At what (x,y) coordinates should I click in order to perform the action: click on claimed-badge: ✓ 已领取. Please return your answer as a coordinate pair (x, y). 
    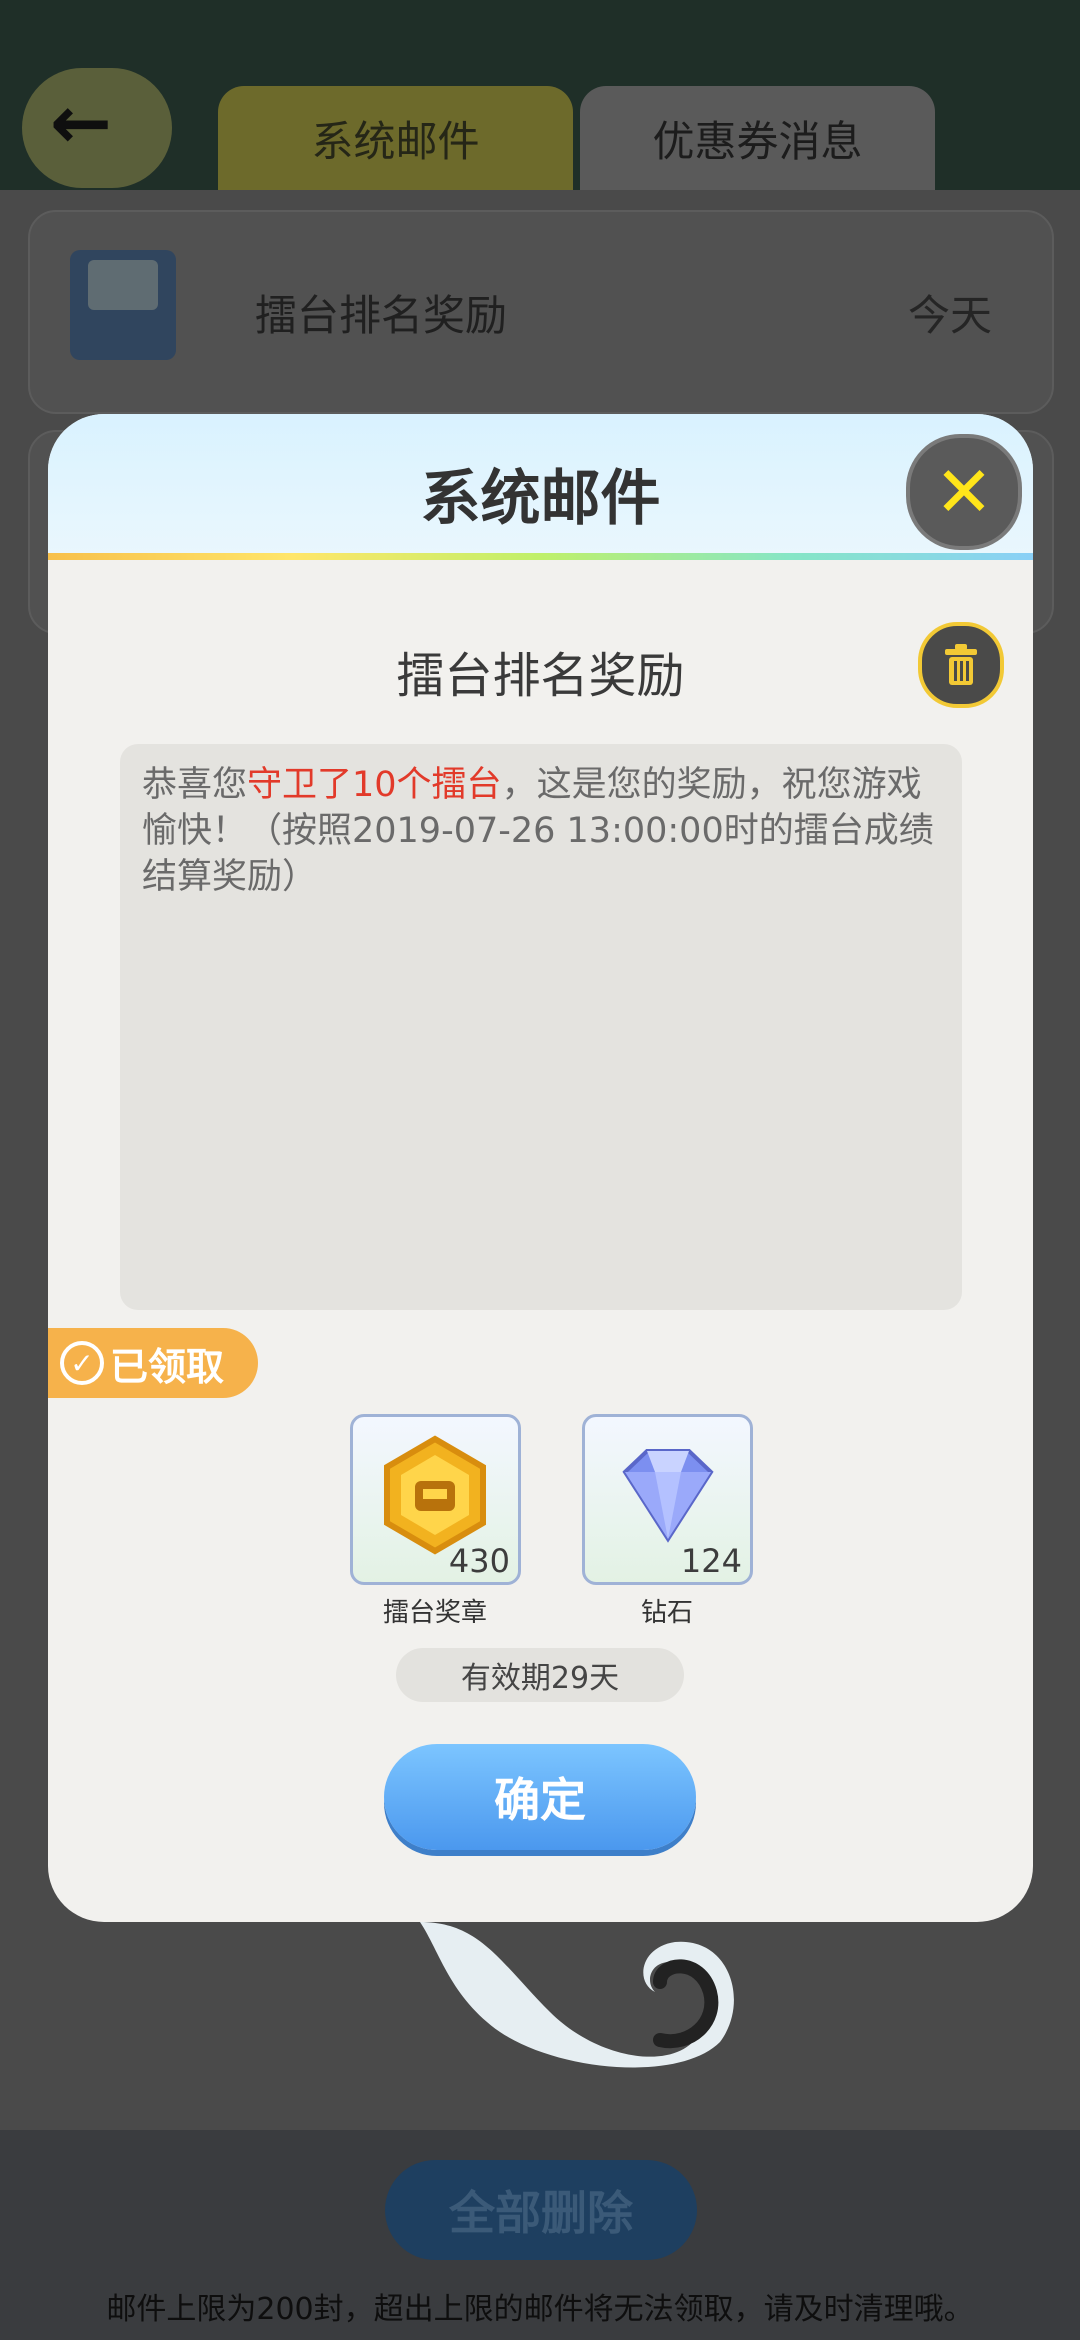
    Looking at the image, I should click on (153, 1363).